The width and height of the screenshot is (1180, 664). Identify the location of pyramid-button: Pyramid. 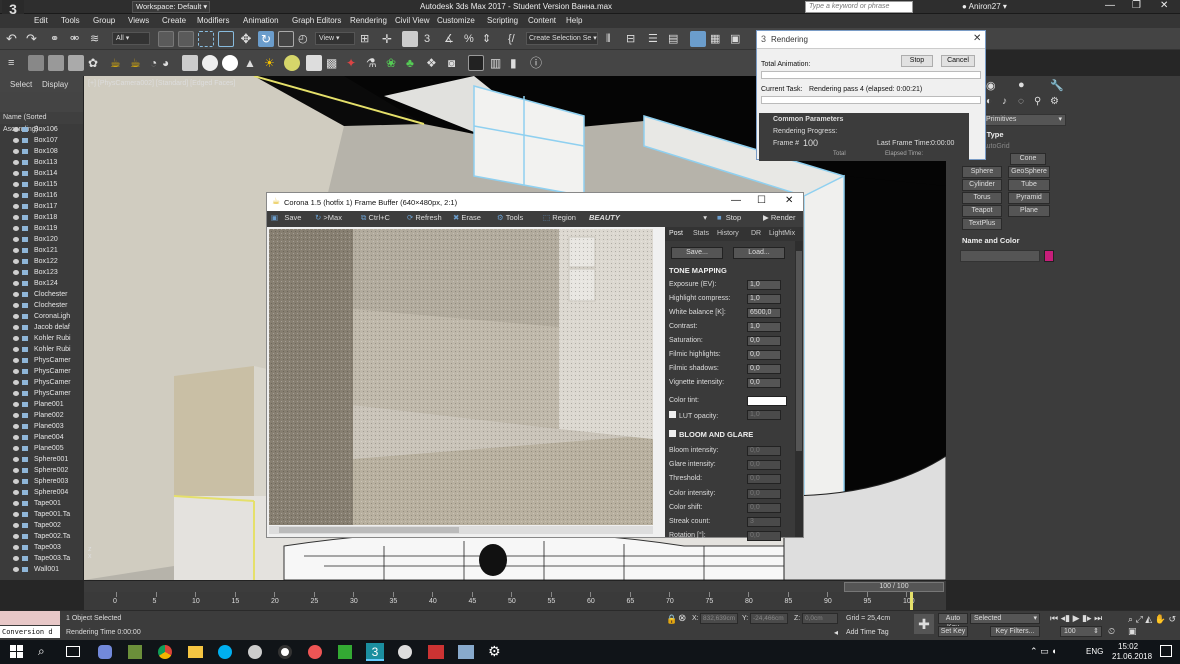
(1029, 198).